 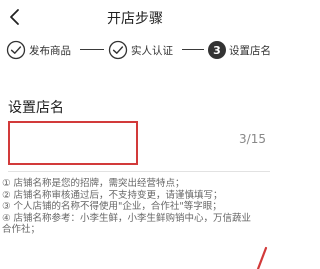 I want to click on step-identity-verification: 实人认证, so click(x=140, y=50).